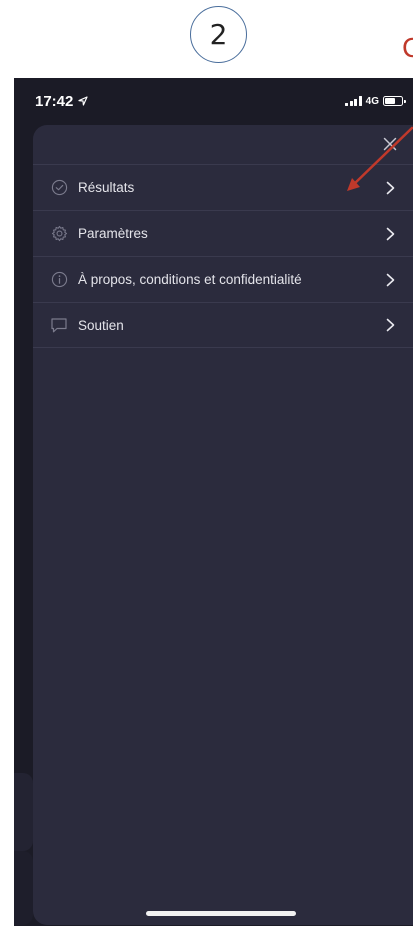 The height and width of the screenshot is (926, 413). Describe the element at coordinates (83, 101) in the screenshot. I see `location-arrow-icon` at that location.